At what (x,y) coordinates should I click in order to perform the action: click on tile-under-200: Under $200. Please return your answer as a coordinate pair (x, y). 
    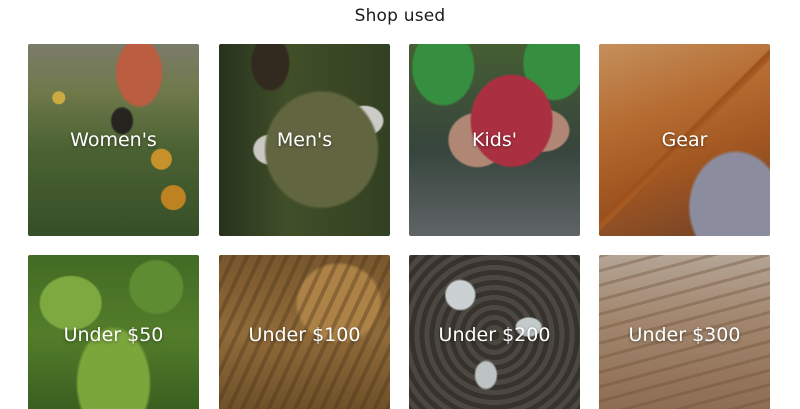
    Looking at the image, I should click on (494, 332).